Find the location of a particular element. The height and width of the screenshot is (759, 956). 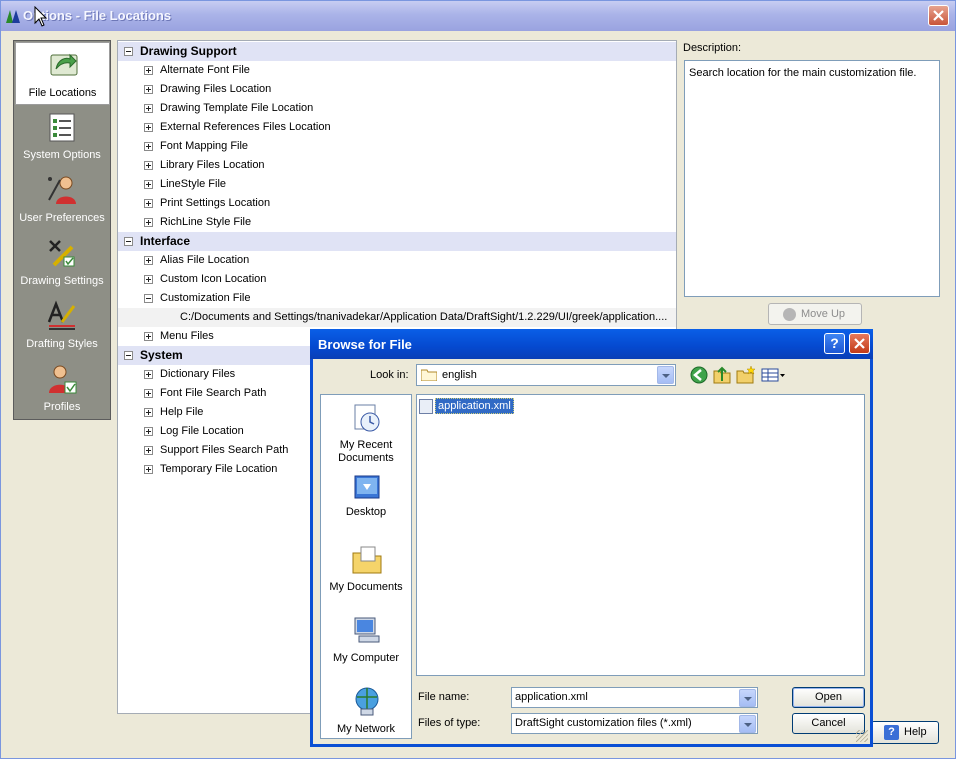

place-label: My Computer is located at coordinates (366, 658).